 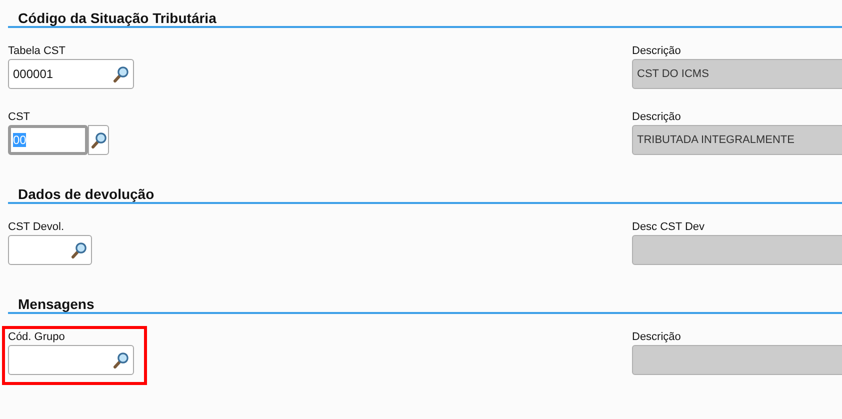 I want to click on search-button, so click(x=98, y=140).